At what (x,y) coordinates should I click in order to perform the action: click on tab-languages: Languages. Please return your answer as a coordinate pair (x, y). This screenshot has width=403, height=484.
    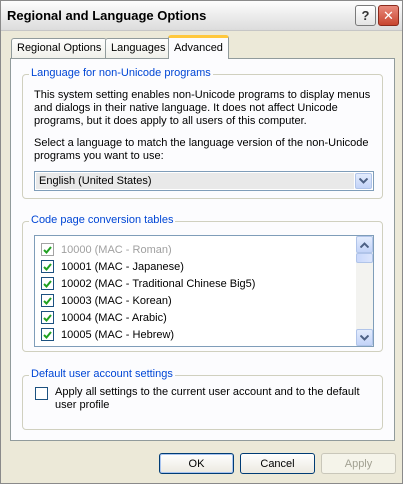
    Looking at the image, I should click on (138, 48).